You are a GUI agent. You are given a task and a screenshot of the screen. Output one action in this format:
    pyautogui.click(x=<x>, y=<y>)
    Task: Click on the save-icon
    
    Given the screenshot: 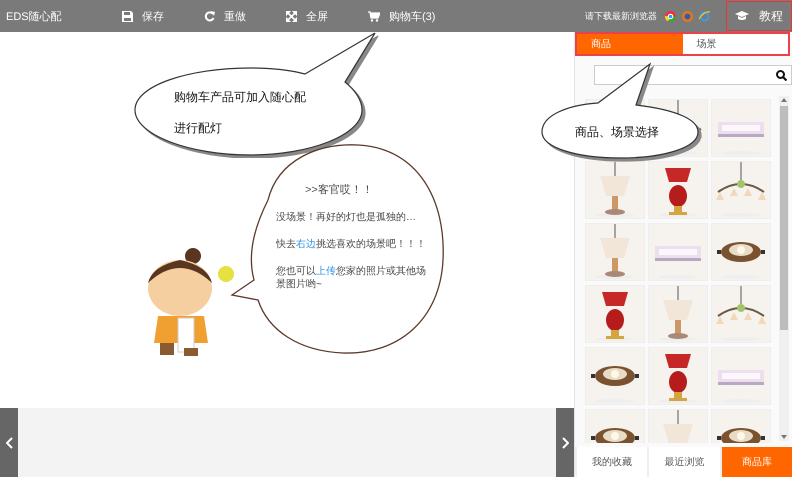 What is the action you would take?
    pyautogui.click(x=127, y=16)
    